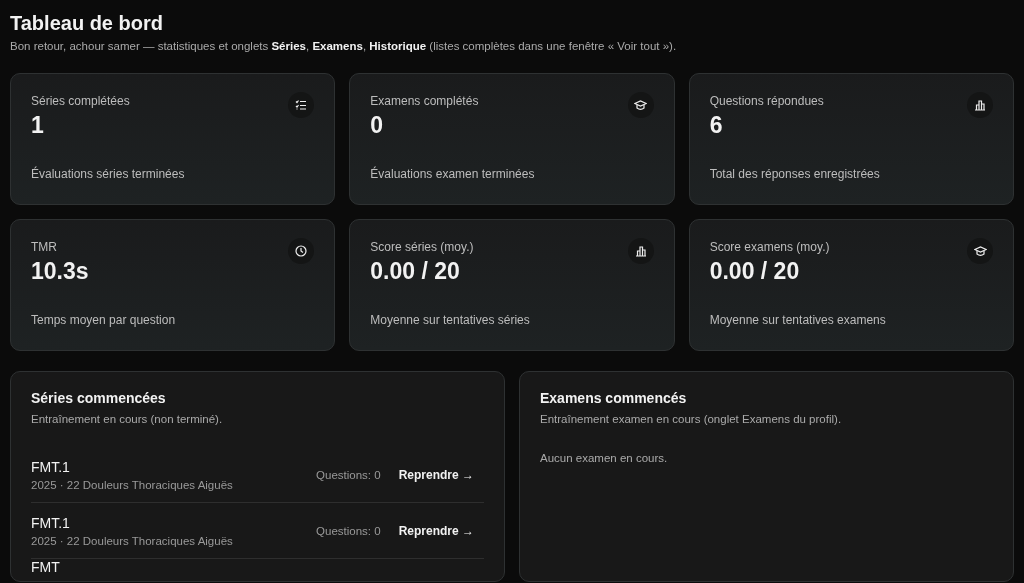 The image size is (1024, 583). Describe the element at coordinates (716, 125) in the screenshot. I see `stat-value: 6` at that location.